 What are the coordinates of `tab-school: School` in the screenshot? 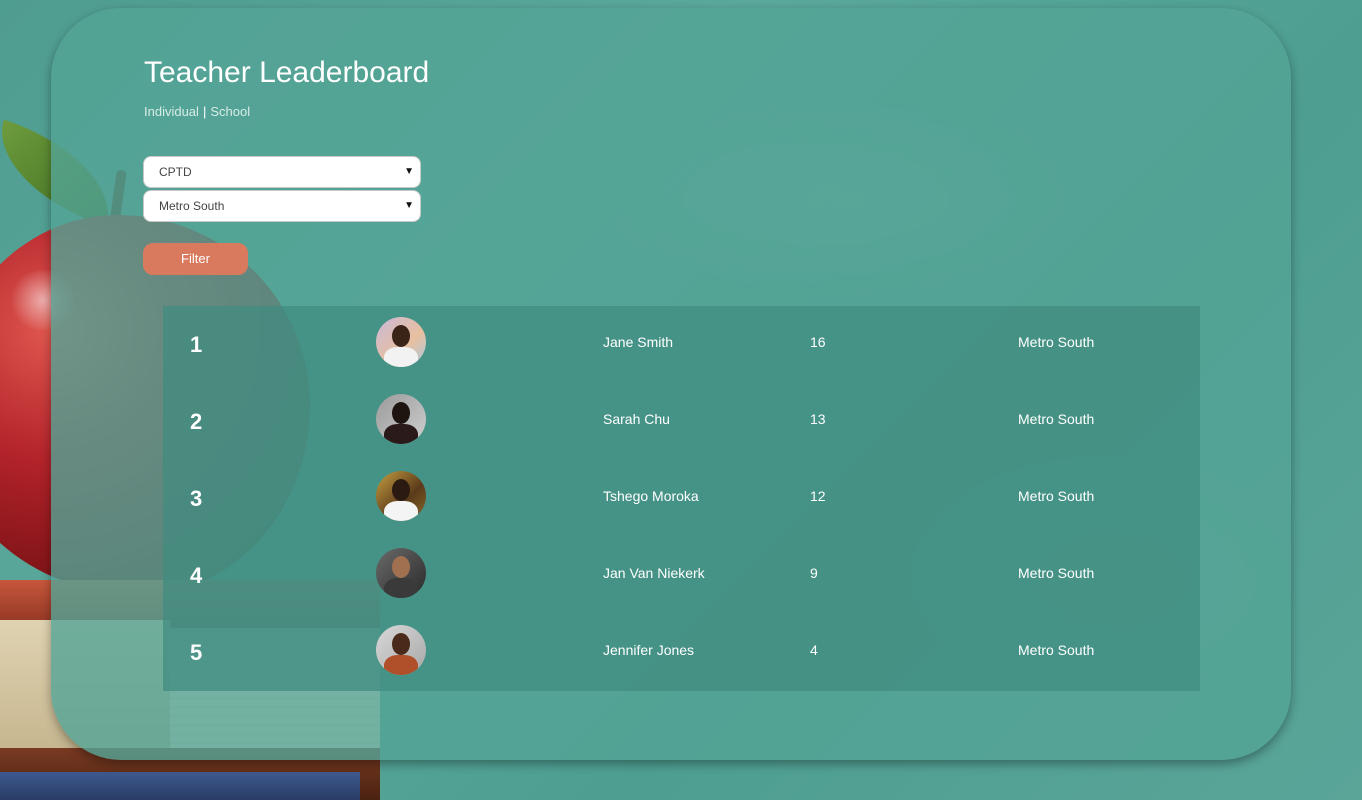 It's located at (230, 111).